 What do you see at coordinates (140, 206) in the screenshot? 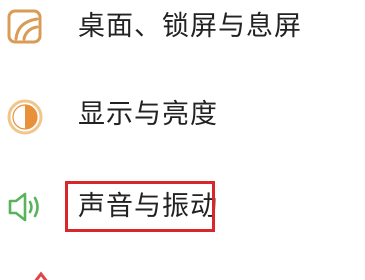
I see `highlight-box` at bounding box center [140, 206].